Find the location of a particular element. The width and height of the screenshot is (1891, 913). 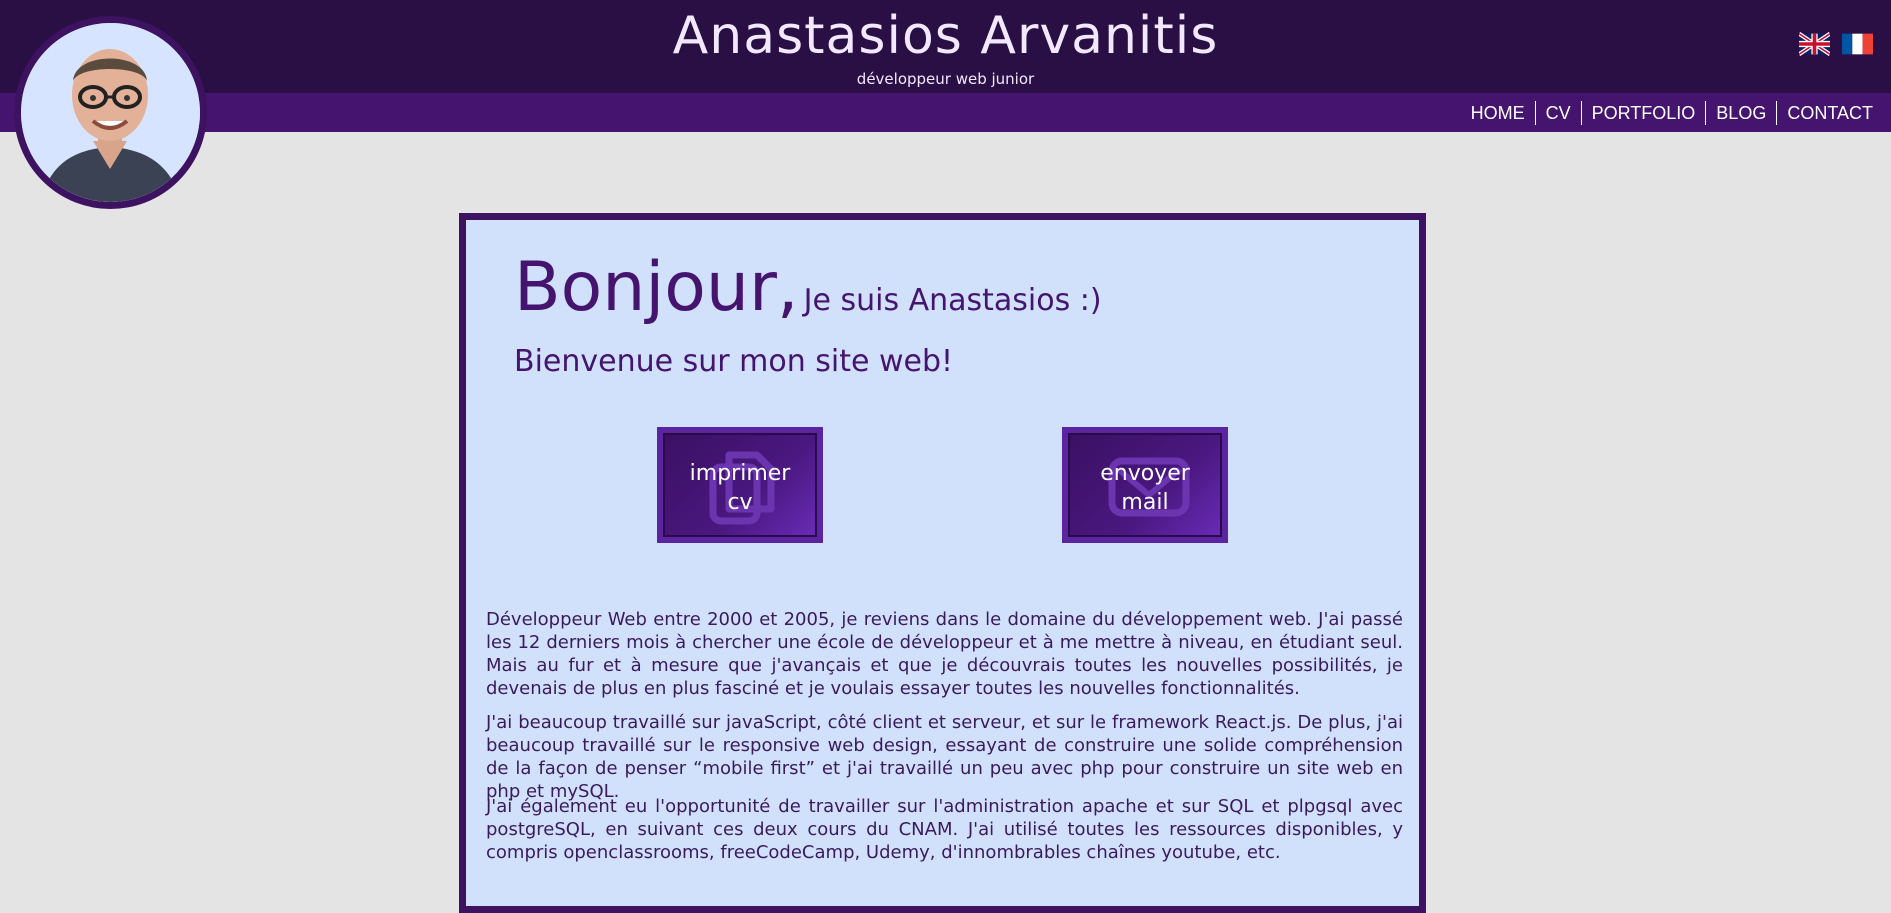

avatar is located at coordinates (110, 112).